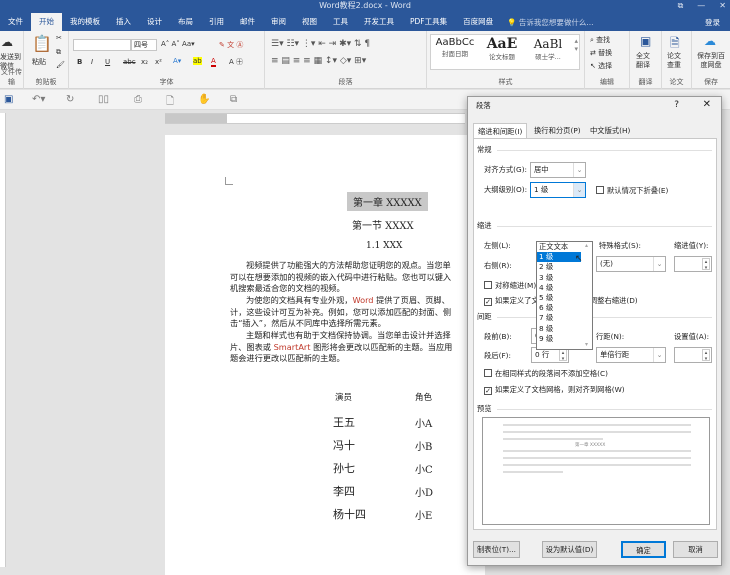 This screenshot has width=730, height=575. I want to click on tab-file: 文件, so click(15, 22).